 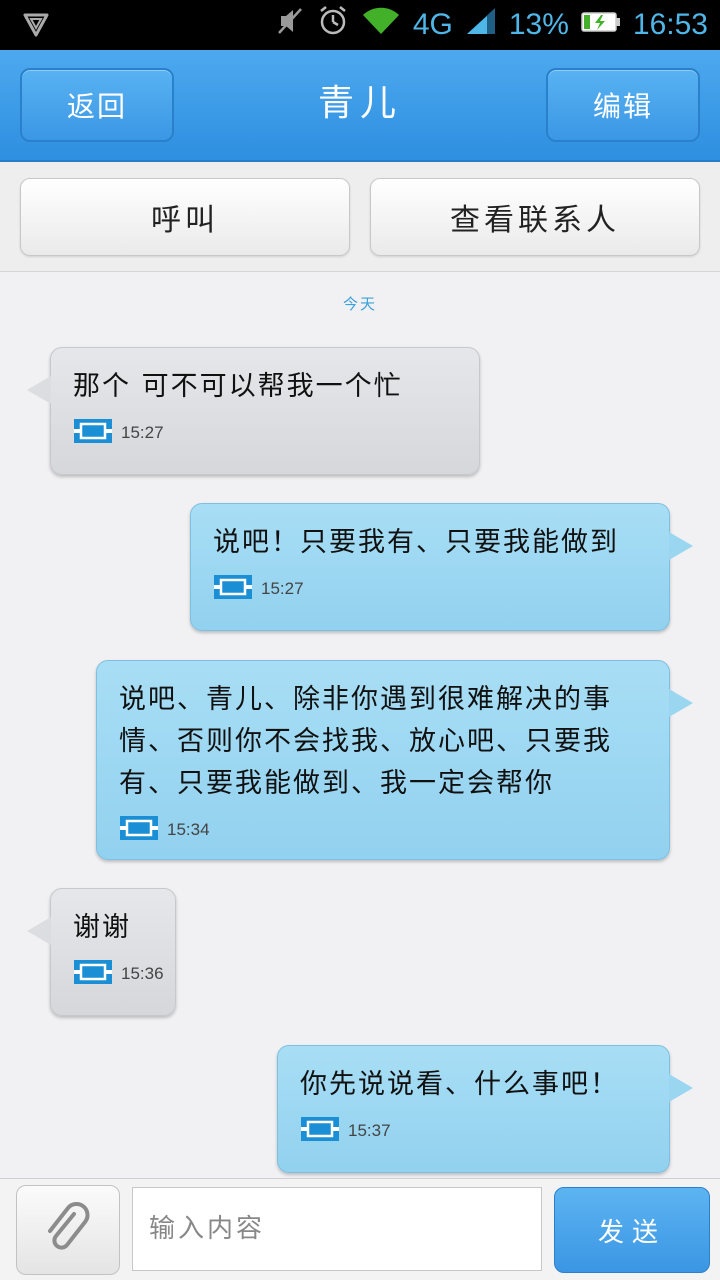 What do you see at coordinates (337, 1229) in the screenshot?
I see `message-input` at bounding box center [337, 1229].